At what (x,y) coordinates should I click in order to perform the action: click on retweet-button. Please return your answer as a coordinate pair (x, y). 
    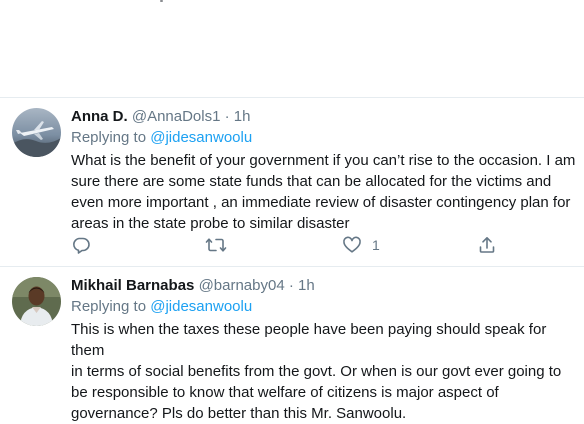
    Looking at the image, I should click on (216, 245).